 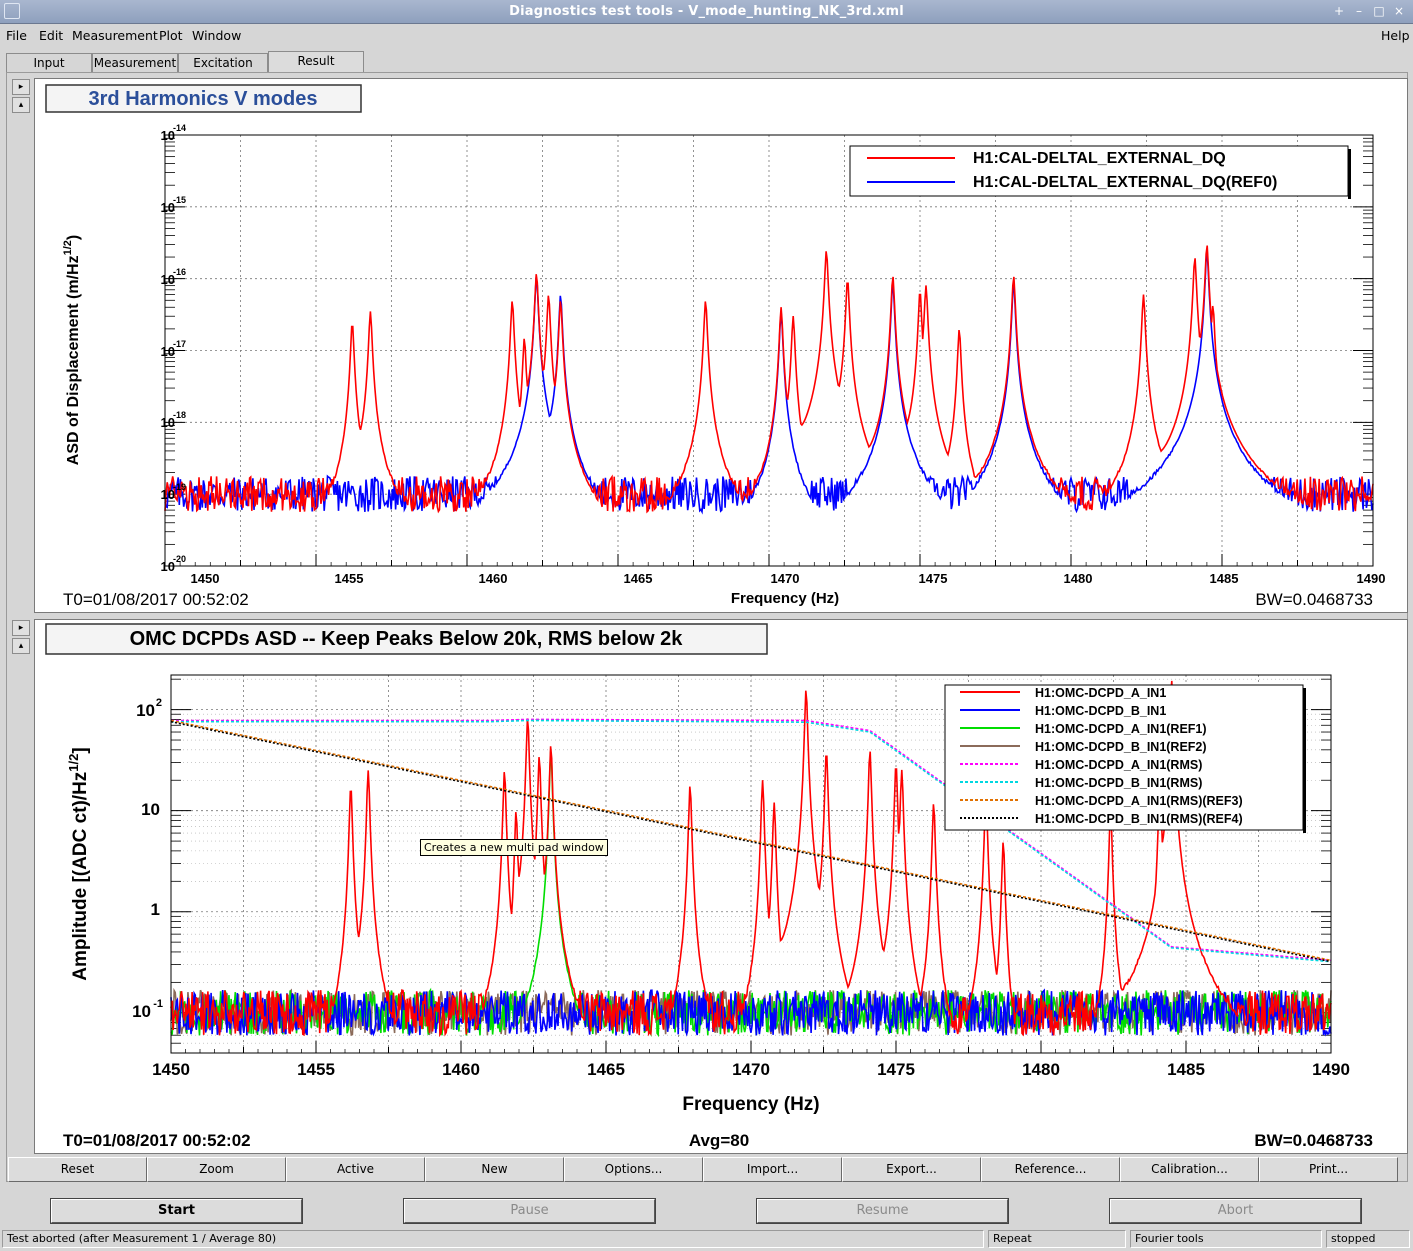 I want to click on plot-2-ytick: 1, so click(x=155, y=909).